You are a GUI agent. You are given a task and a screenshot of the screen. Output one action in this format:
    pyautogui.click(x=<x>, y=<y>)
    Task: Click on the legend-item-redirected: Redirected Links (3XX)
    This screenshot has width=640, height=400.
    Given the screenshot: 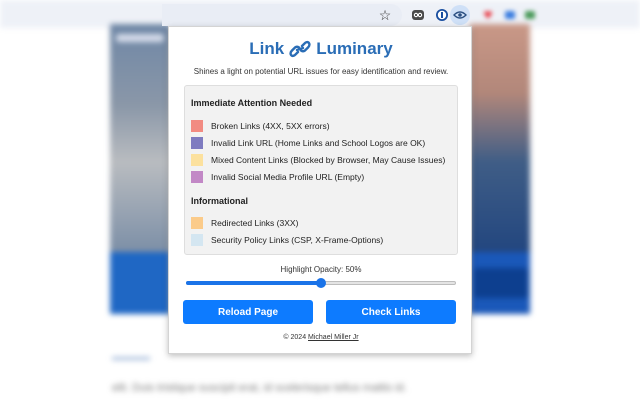 What is the action you would take?
    pyautogui.click(x=244, y=222)
    